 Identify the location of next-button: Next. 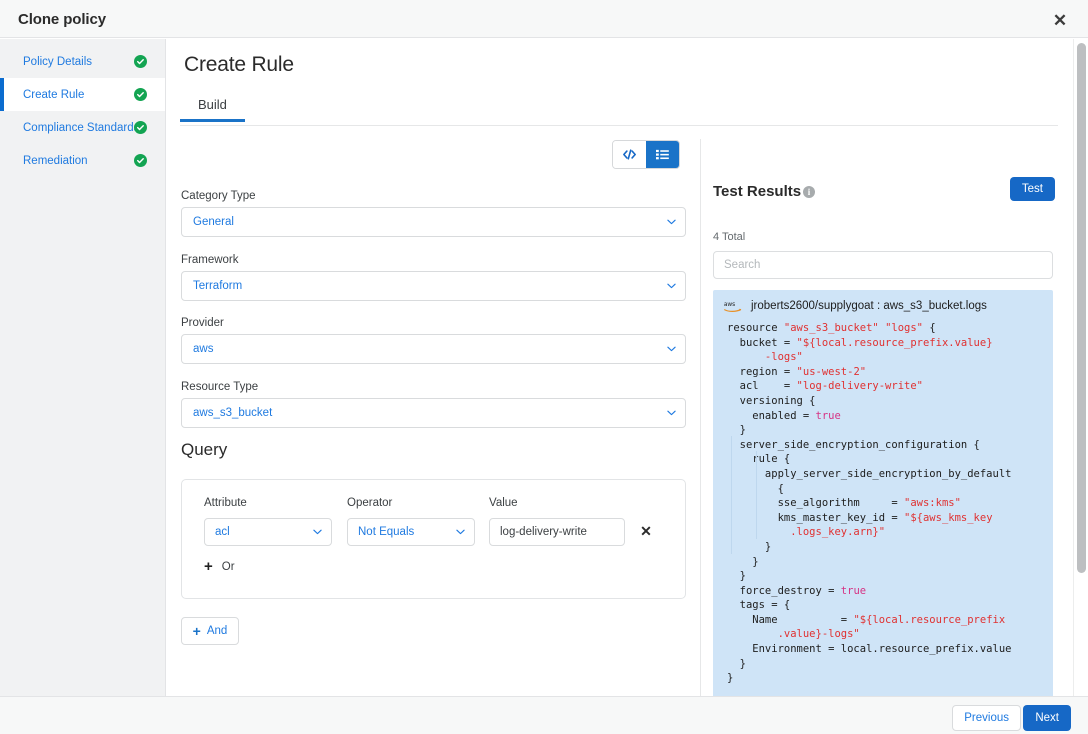
(1047, 718).